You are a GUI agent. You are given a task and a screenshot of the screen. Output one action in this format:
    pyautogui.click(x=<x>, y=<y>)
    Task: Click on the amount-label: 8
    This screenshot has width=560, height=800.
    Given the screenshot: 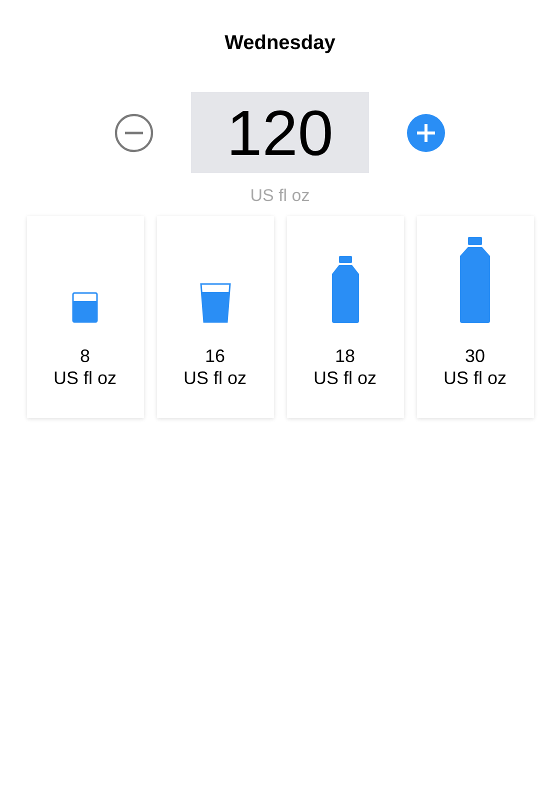 What is the action you would take?
    pyautogui.click(x=85, y=356)
    